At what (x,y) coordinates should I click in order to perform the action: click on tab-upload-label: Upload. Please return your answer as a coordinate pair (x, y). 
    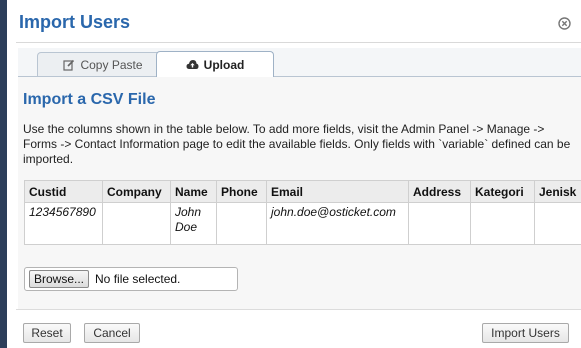
    Looking at the image, I should click on (224, 64).